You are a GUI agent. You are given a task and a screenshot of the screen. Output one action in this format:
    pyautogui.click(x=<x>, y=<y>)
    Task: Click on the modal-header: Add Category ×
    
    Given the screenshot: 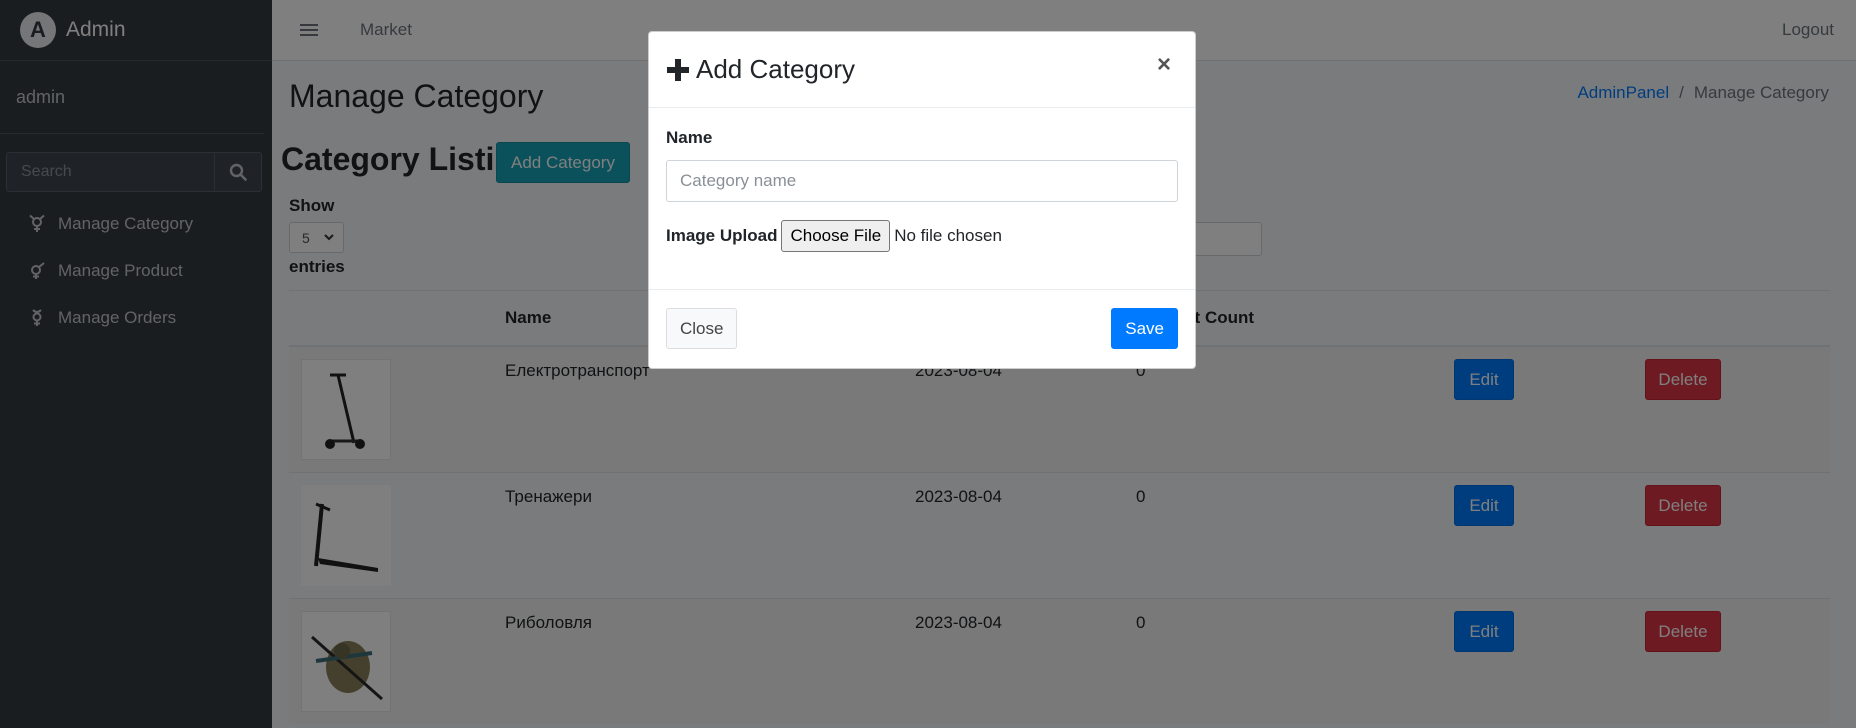 What is the action you would take?
    pyautogui.click(x=922, y=70)
    